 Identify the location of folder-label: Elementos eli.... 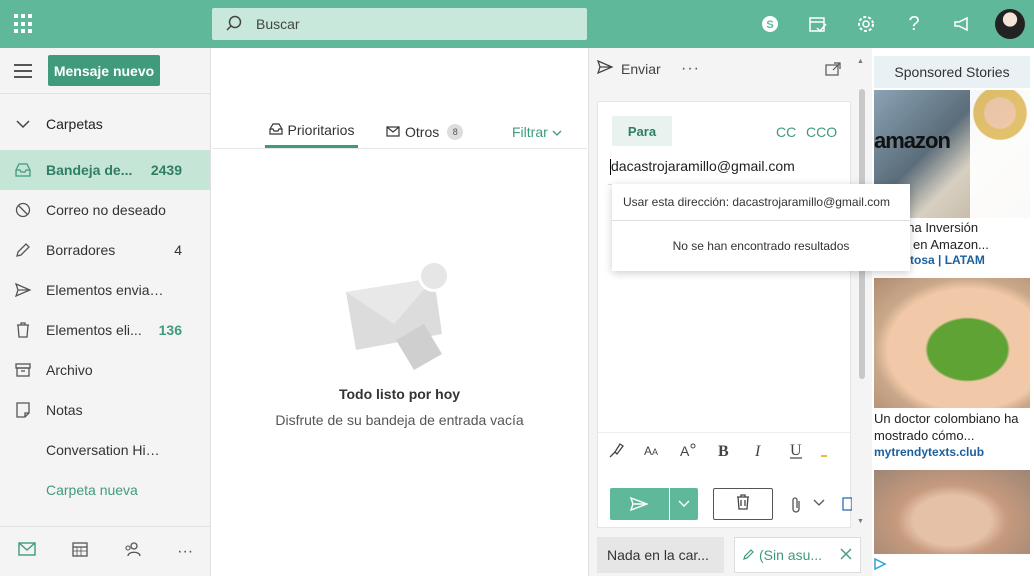
(94, 330).